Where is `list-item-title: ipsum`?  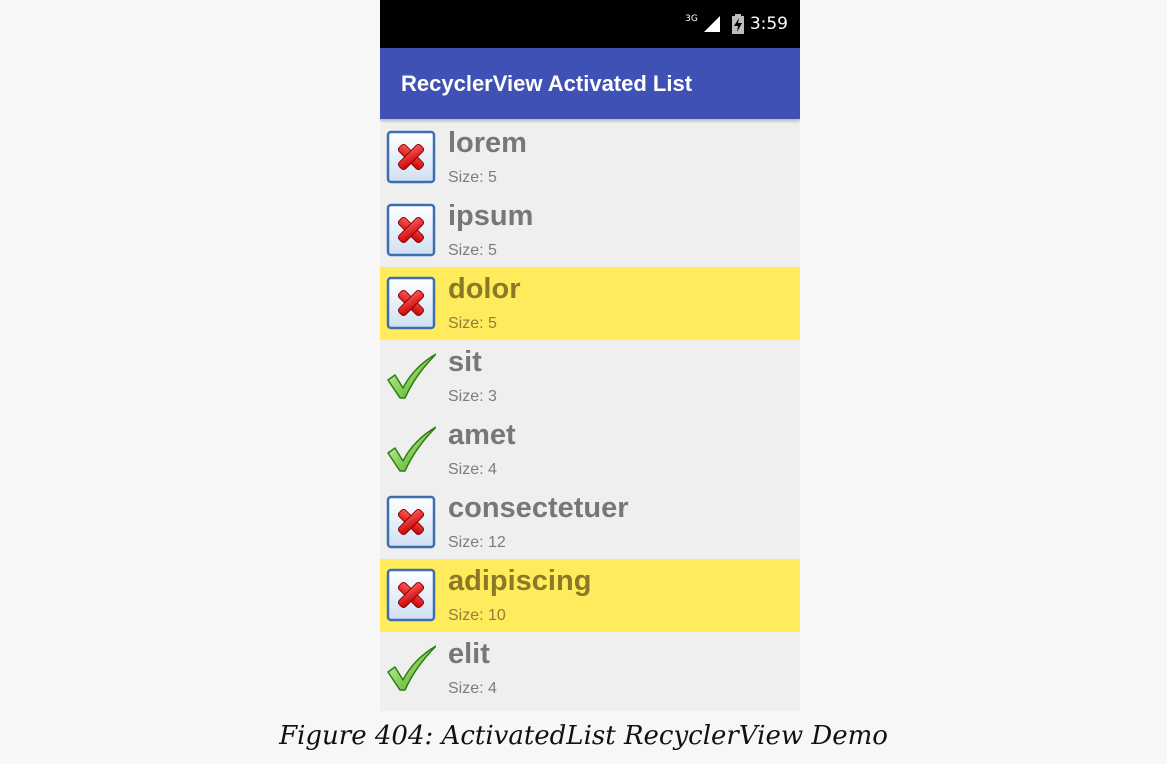 list-item-title: ipsum is located at coordinates (491, 216).